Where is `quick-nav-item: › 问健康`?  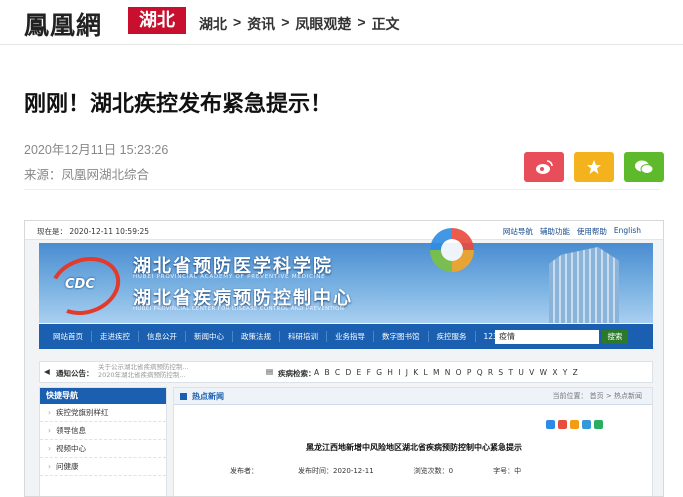
quick-nav-item: › 问健康 is located at coordinates (103, 467).